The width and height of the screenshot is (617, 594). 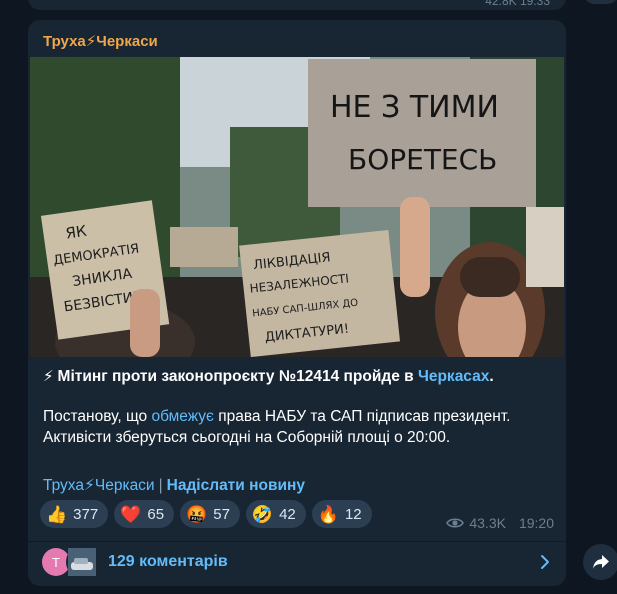 I want to click on share-button, so click(x=600, y=562).